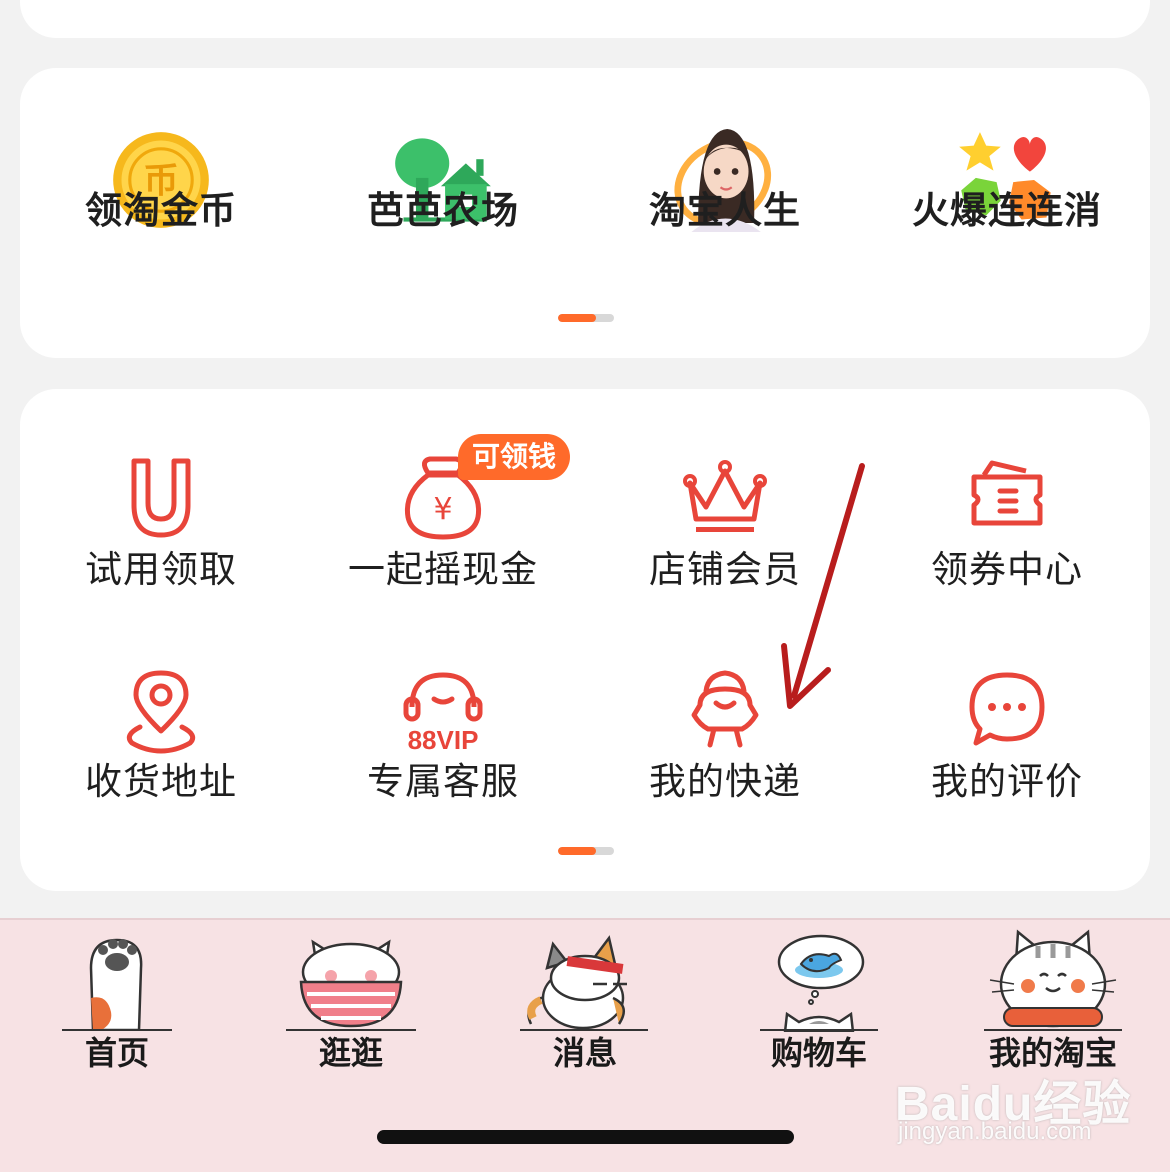  I want to click on cat-face-icon, so click(1053, 978).